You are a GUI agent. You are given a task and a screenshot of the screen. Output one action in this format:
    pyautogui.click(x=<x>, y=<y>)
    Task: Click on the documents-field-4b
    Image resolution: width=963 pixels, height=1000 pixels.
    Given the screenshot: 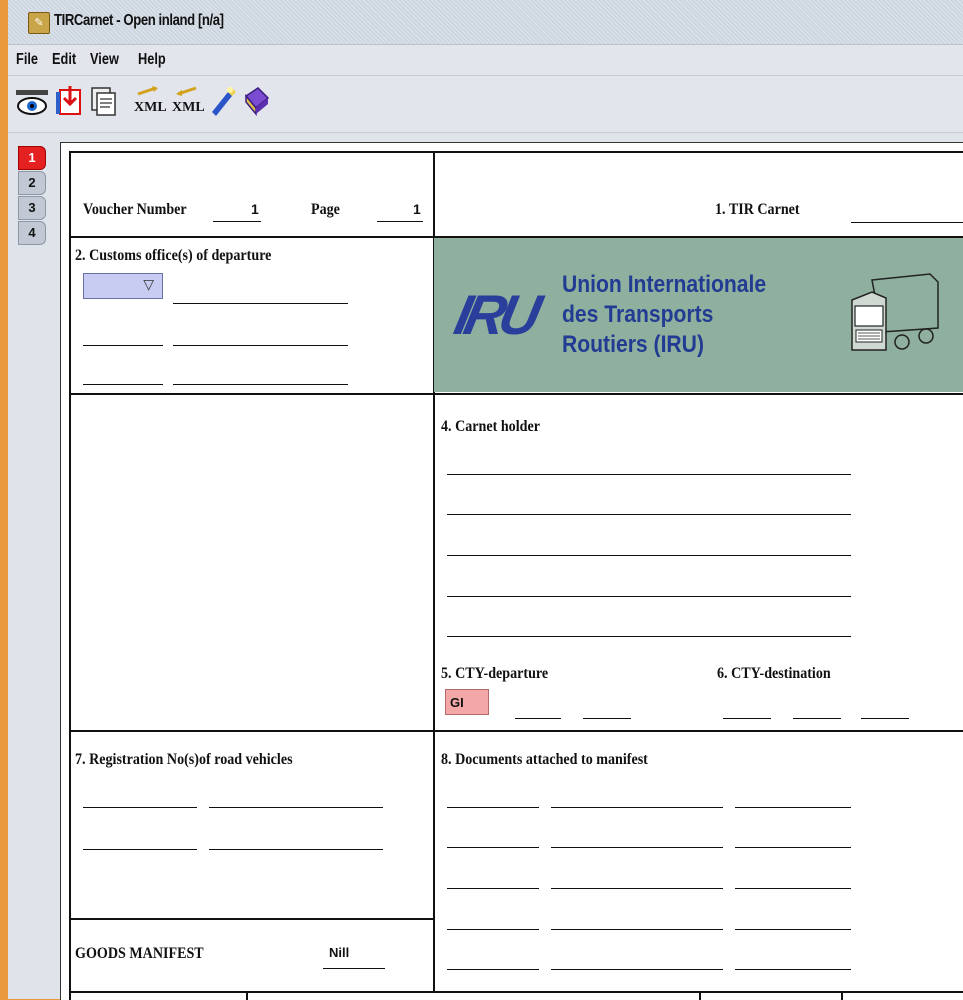 What is the action you would take?
    pyautogui.click(x=637, y=929)
    